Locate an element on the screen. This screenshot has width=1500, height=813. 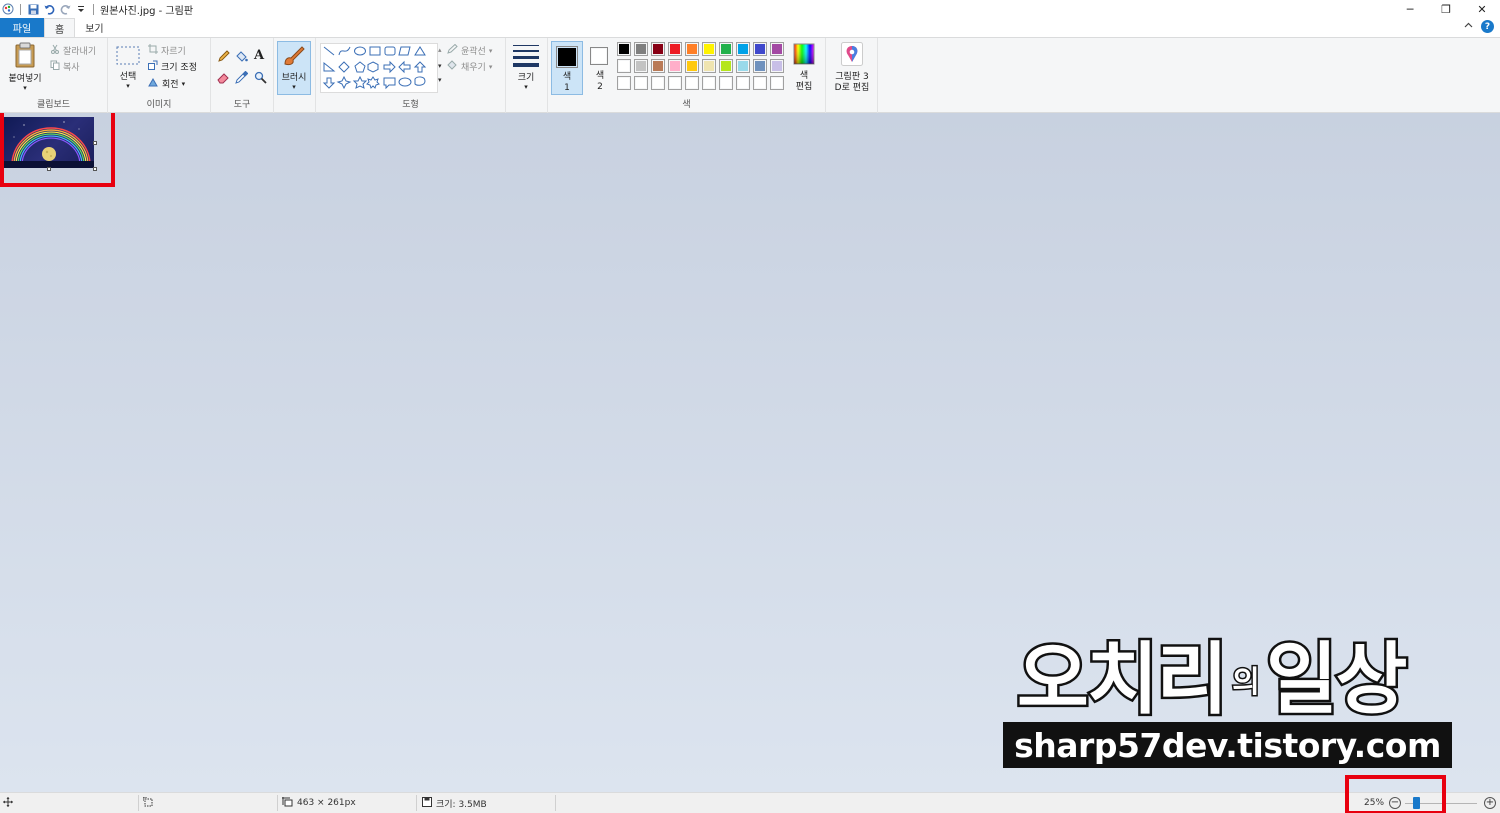
color2-button: 색 2 is located at coordinates (600, 68).